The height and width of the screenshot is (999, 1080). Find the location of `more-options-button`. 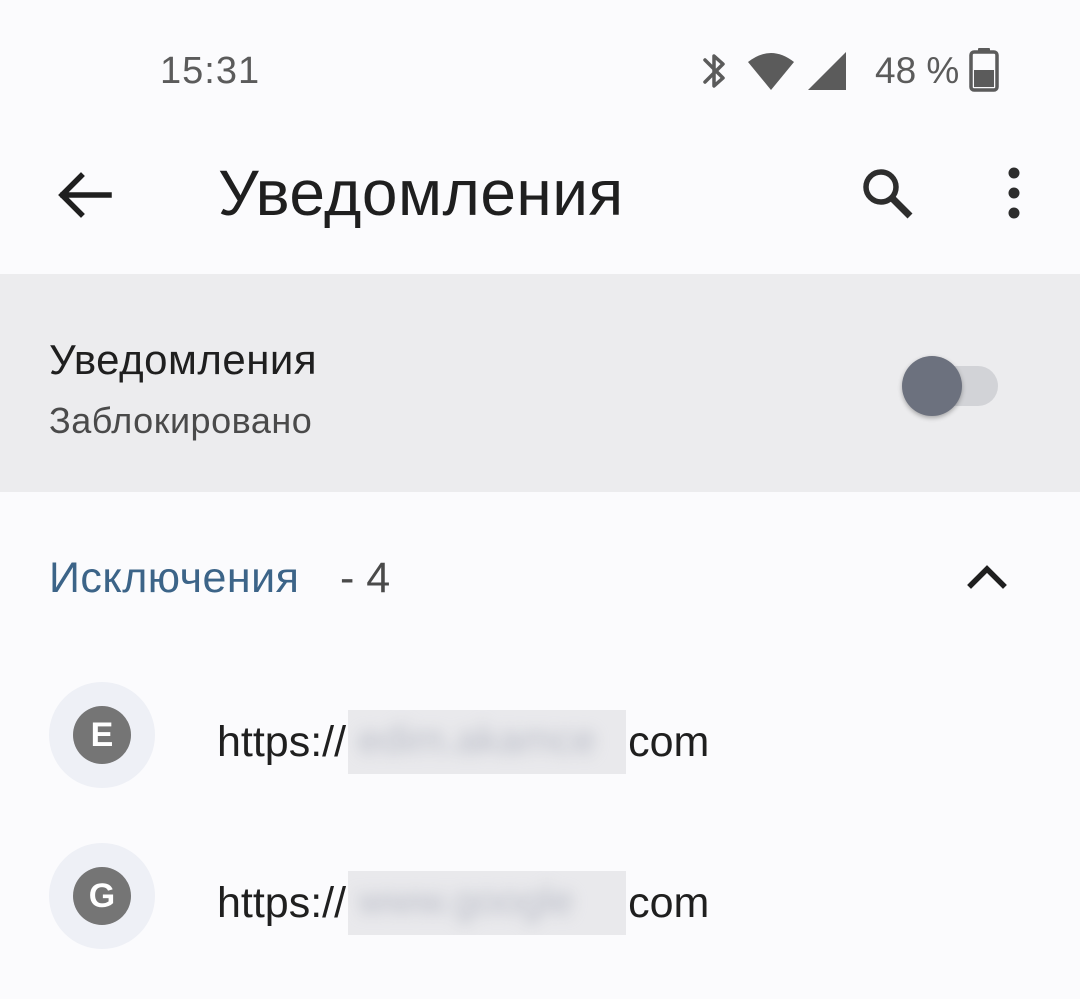

more-options-button is located at coordinates (1014, 193).